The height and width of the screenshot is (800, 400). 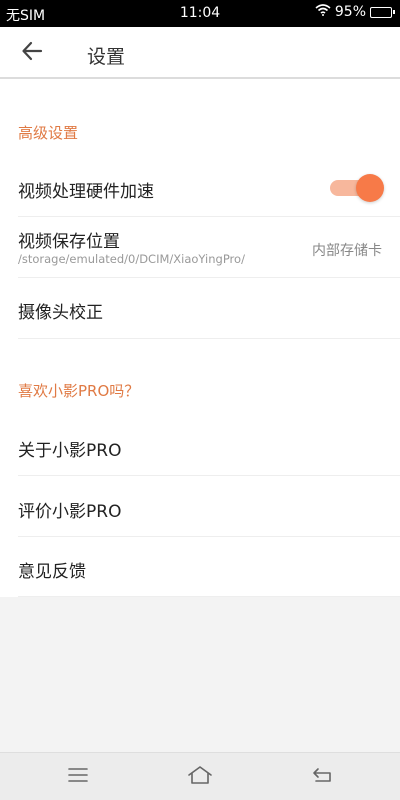 I want to click on app-bar: 设置, so click(x=200, y=53).